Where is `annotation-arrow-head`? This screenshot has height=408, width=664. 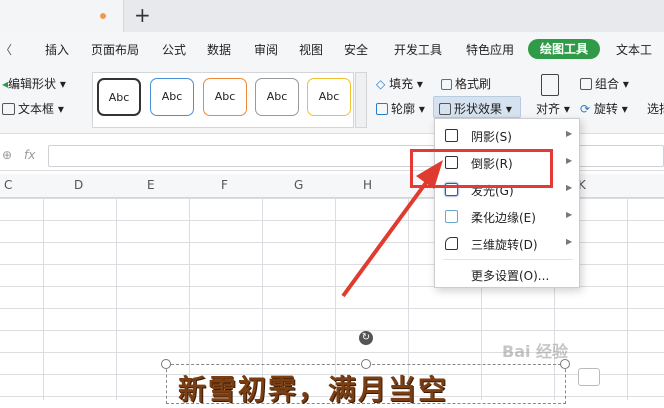
annotation-arrow-head is located at coordinates (429, 174).